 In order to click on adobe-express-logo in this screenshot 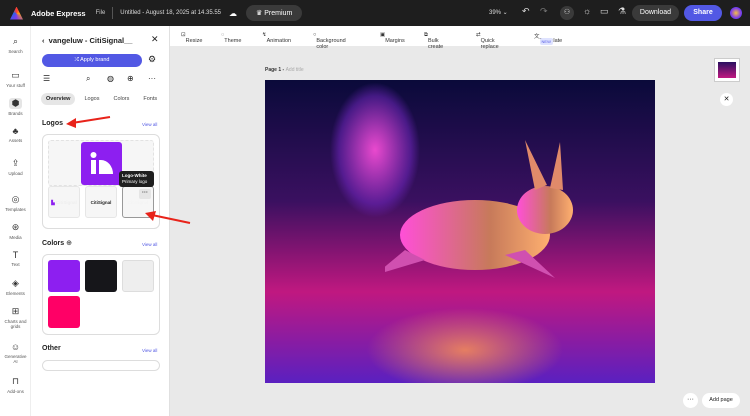, I will do `click(16, 13)`.